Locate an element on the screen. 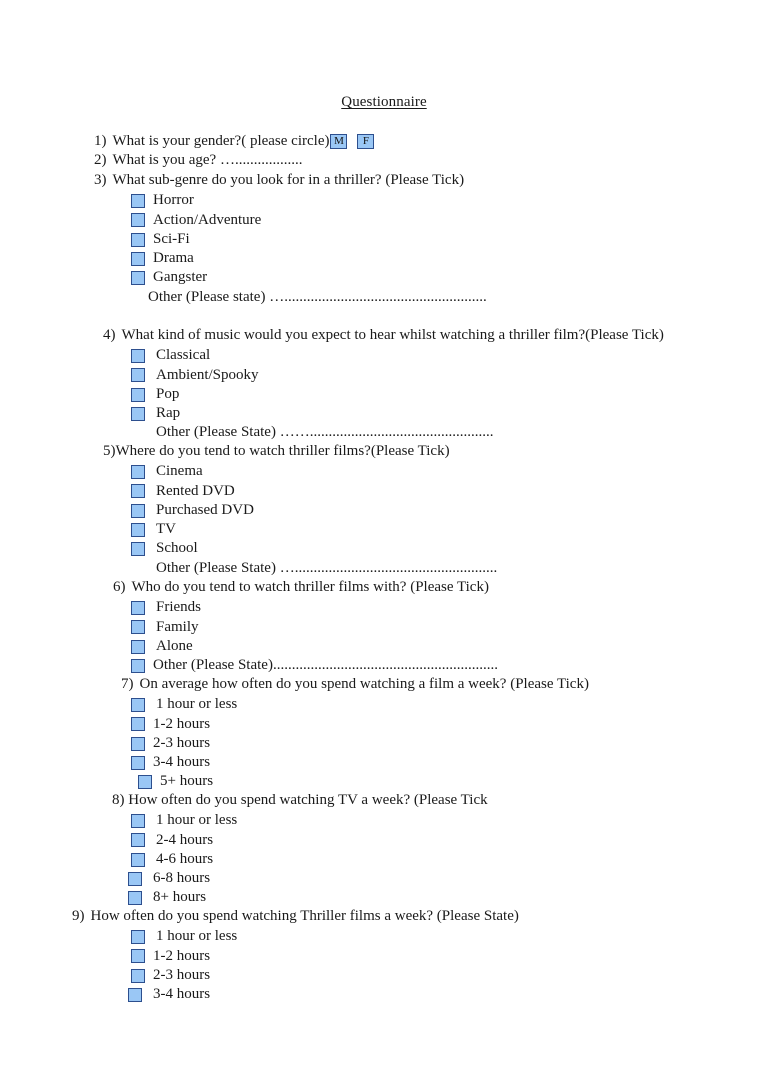 The height and width of the screenshot is (1087, 768). option-label: Rap is located at coordinates (168, 413).